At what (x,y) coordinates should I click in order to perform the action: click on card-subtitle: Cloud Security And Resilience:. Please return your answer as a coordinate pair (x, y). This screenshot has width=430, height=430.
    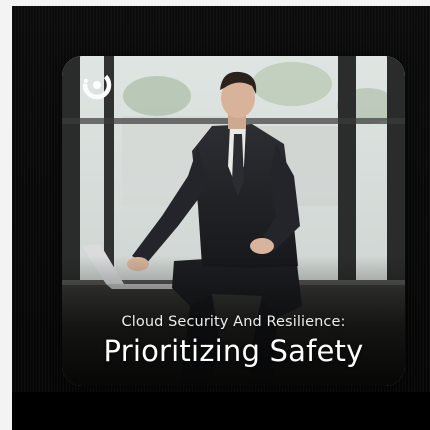
    Looking at the image, I should click on (233, 322).